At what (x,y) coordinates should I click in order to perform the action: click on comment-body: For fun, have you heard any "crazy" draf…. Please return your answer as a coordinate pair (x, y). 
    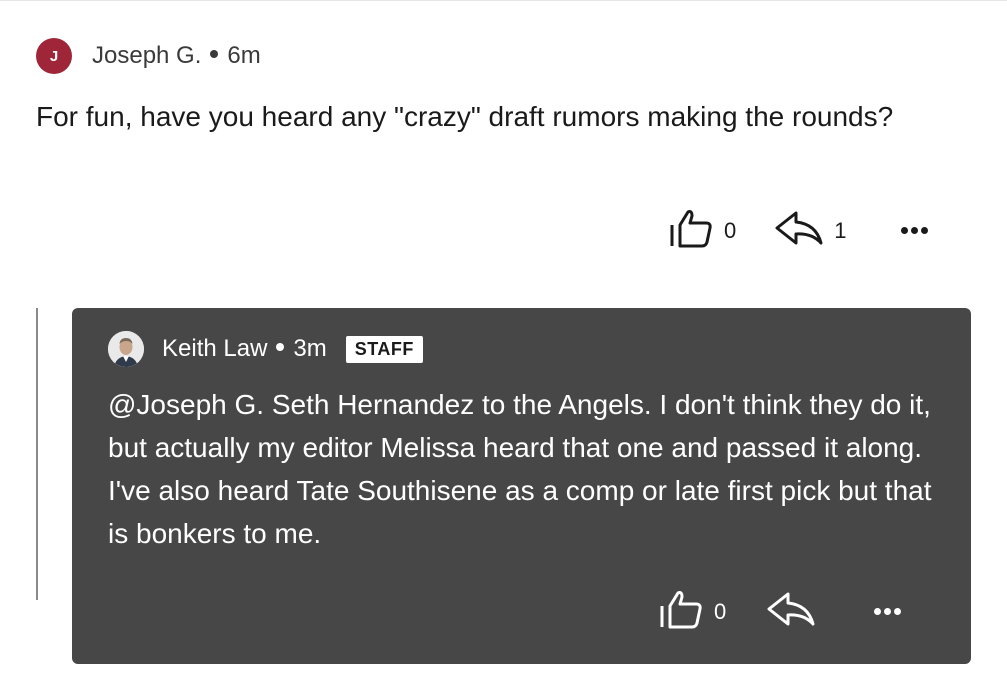
    Looking at the image, I should click on (465, 116).